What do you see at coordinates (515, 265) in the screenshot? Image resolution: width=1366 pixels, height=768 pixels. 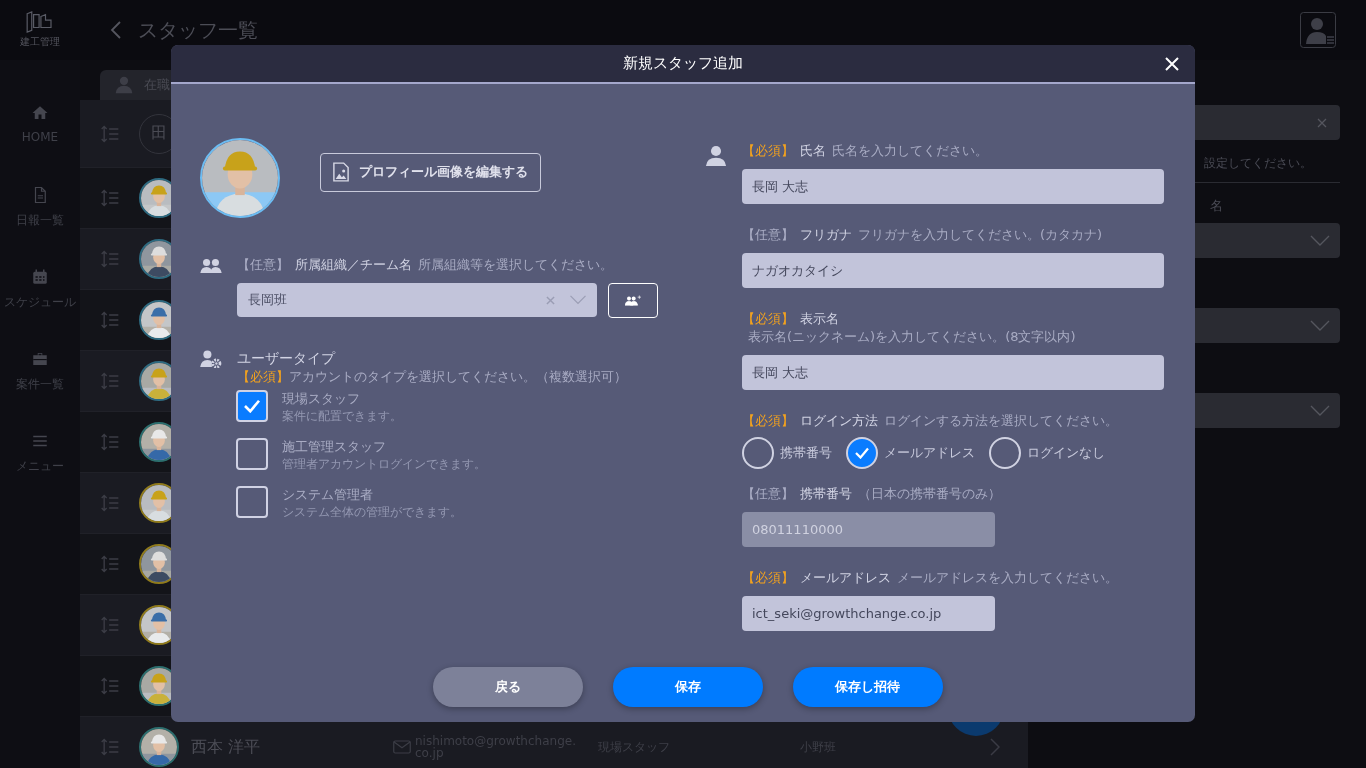 I see `hint-text: 所属組織等を選択してください。` at bounding box center [515, 265].